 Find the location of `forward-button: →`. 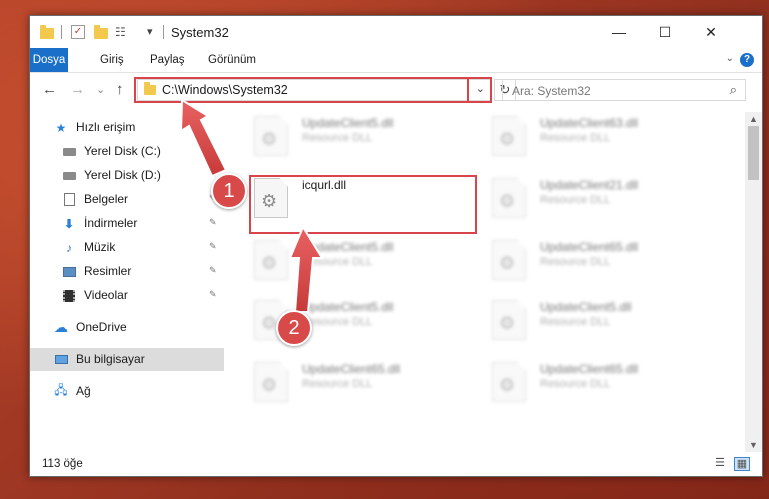

forward-button: → is located at coordinates (77, 89).